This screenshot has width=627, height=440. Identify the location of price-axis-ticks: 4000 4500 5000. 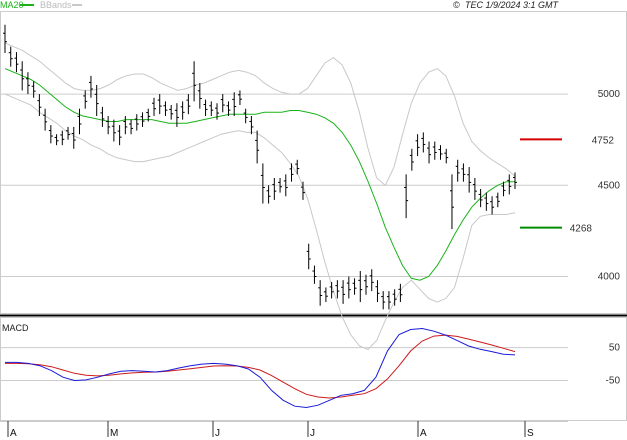
(609, 185).